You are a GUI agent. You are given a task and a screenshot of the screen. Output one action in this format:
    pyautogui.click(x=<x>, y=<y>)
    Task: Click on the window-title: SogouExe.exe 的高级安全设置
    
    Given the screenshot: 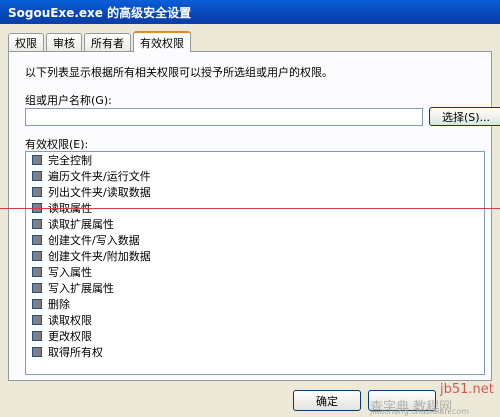 What is the action you would take?
    pyautogui.click(x=250, y=12)
    